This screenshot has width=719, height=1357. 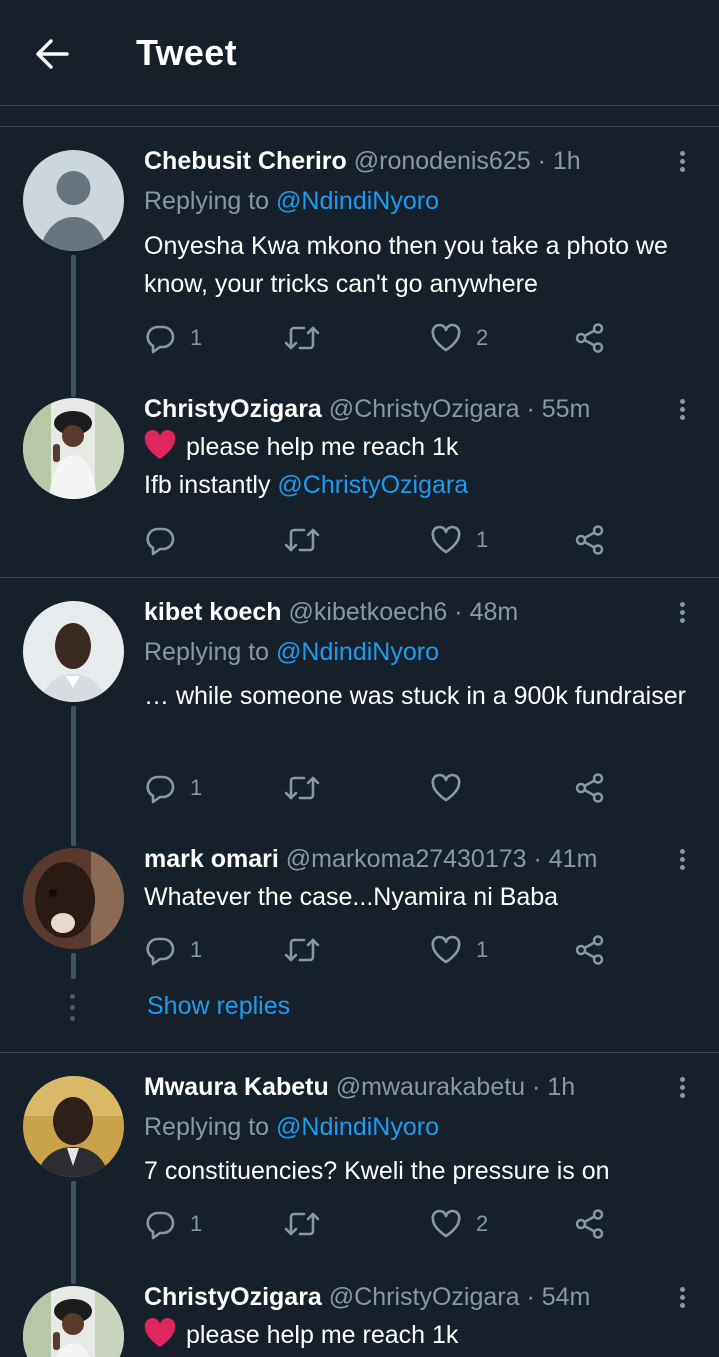 I want to click on user-name: Chebusit Cheriro, so click(x=245, y=161).